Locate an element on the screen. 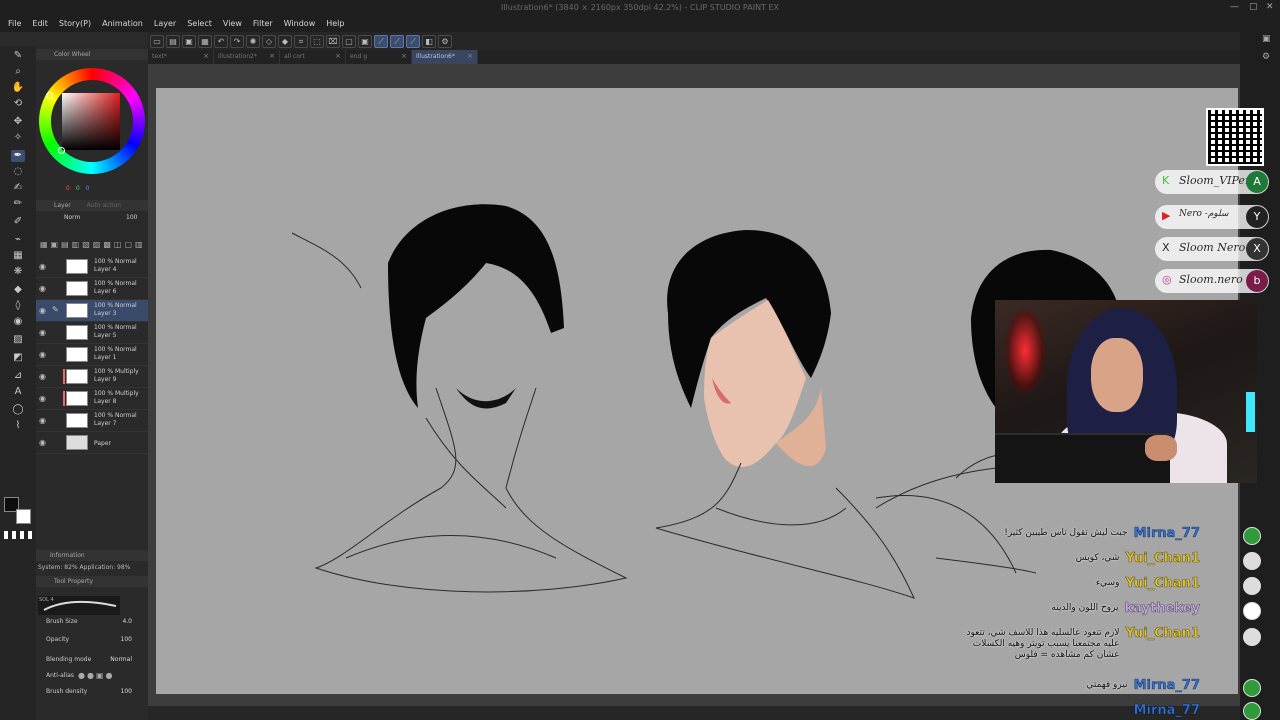 This screenshot has height=720, width=1280. layer-row: ◉ 100 % Multiply Layer 9 is located at coordinates (92, 377).